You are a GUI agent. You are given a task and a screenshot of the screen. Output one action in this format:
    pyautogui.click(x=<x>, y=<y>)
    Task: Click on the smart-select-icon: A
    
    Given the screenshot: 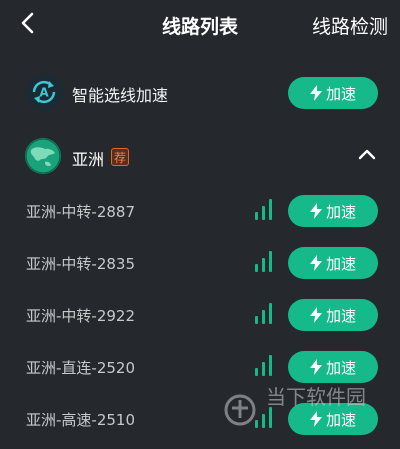 What is the action you would take?
    pyautogui.click(x=44, y=92)
    